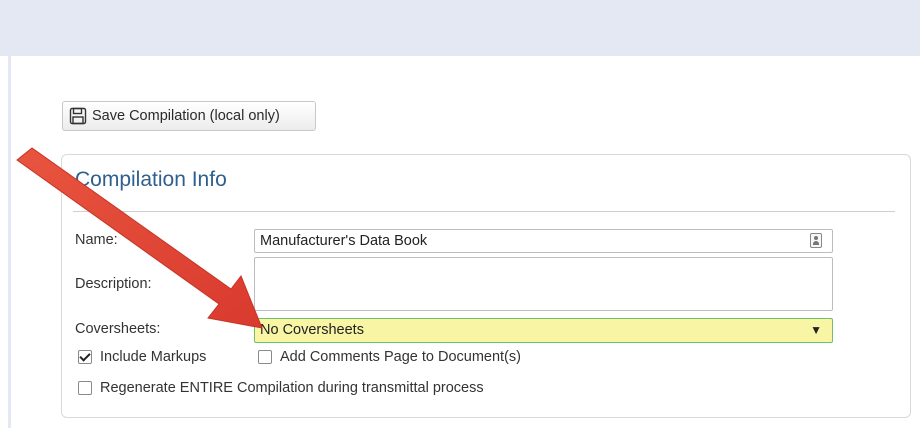  Describe the element at coordinates (816, 330) in the screenshot. I see `dropdown-arrow-icon: ▼` at that location.